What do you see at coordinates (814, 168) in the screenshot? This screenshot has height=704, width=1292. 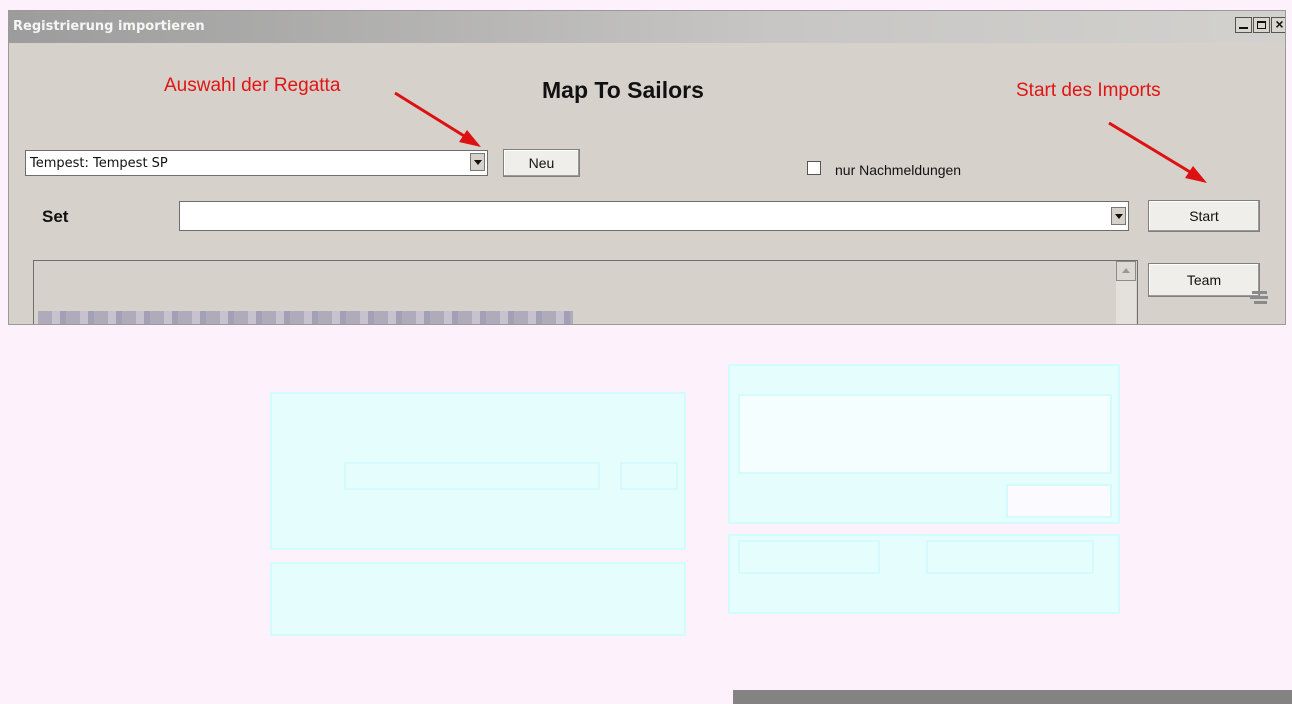 I see `late-entries-checkbox` at bounding box center [814, 168].